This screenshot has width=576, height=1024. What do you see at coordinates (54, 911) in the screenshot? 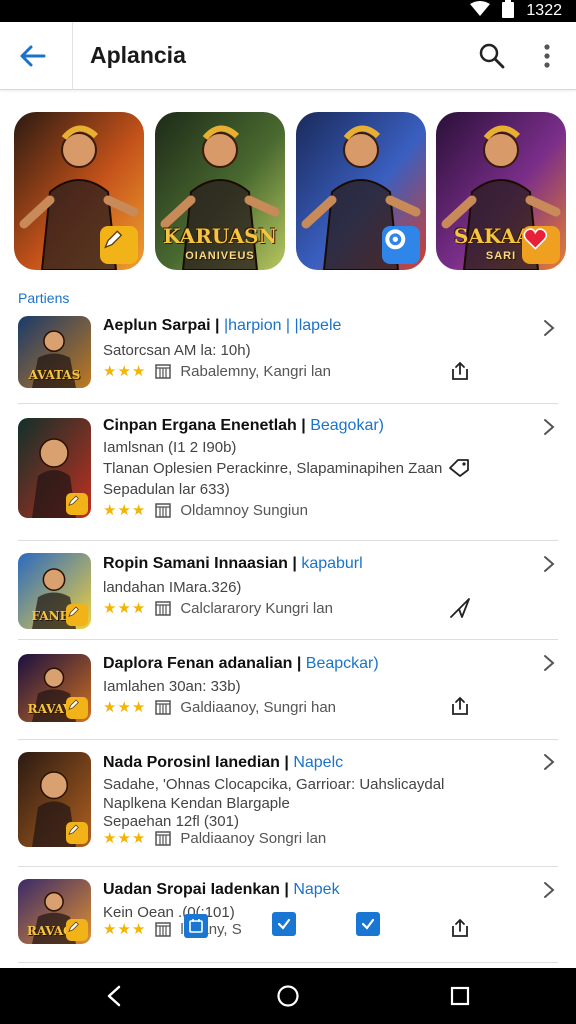
I see `app-thumbnail: RAVAGS` at bounding box center [54, 911].